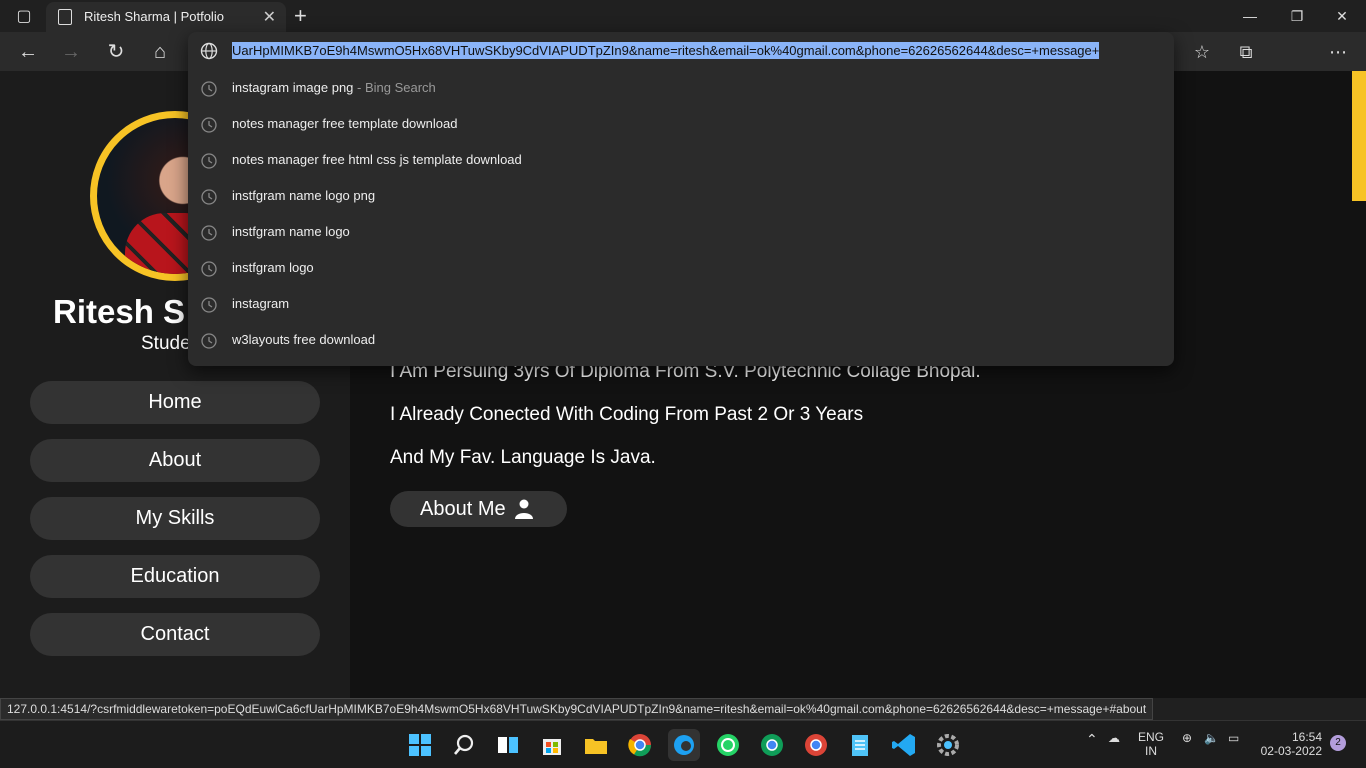 Image resolution: width=1366 pixels, height=768 pixels. I want to click on suggestion-item: instagram image png - Bing Search, so click(681, 88).